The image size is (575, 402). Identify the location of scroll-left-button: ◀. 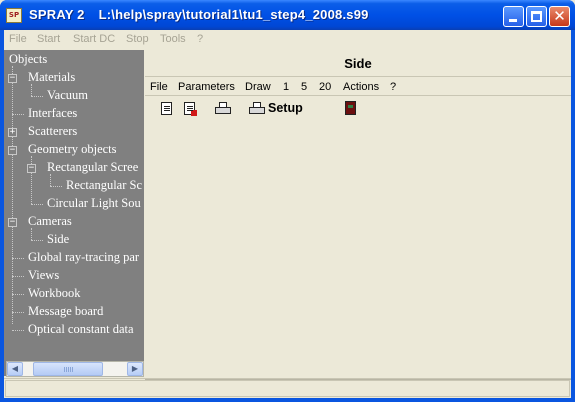
(15, 369).